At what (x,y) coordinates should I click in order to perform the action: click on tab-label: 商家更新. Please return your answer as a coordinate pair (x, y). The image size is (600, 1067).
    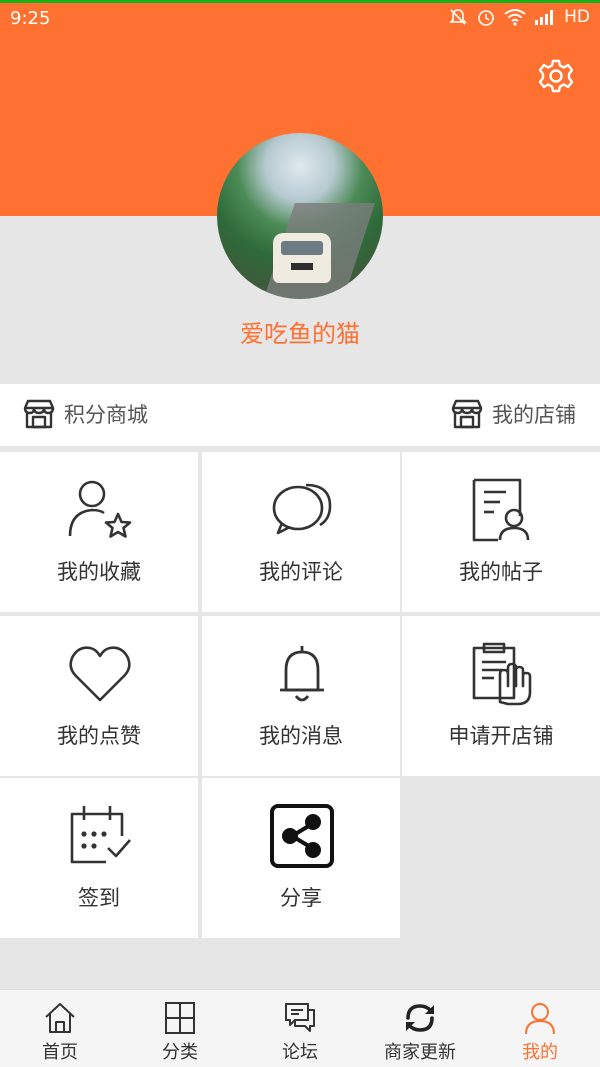
    Looking at the image, I should click on (420, 1052).